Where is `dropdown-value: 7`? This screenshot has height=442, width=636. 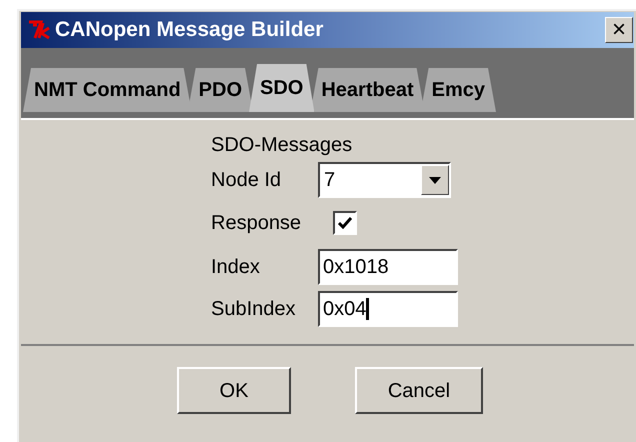 dropdown-value: 7 is located at coordinates (329, 180).